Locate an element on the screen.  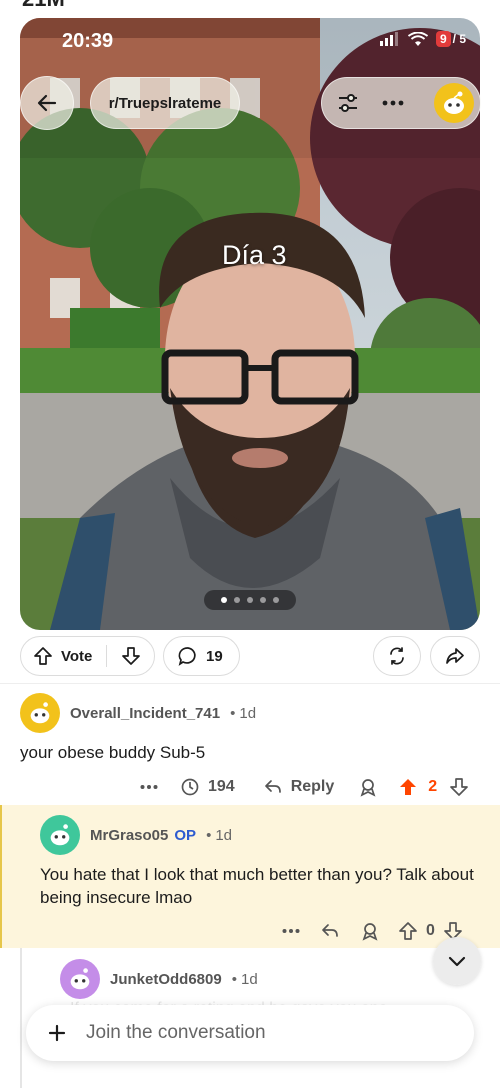
back-button is located at coordinates (47, 103).